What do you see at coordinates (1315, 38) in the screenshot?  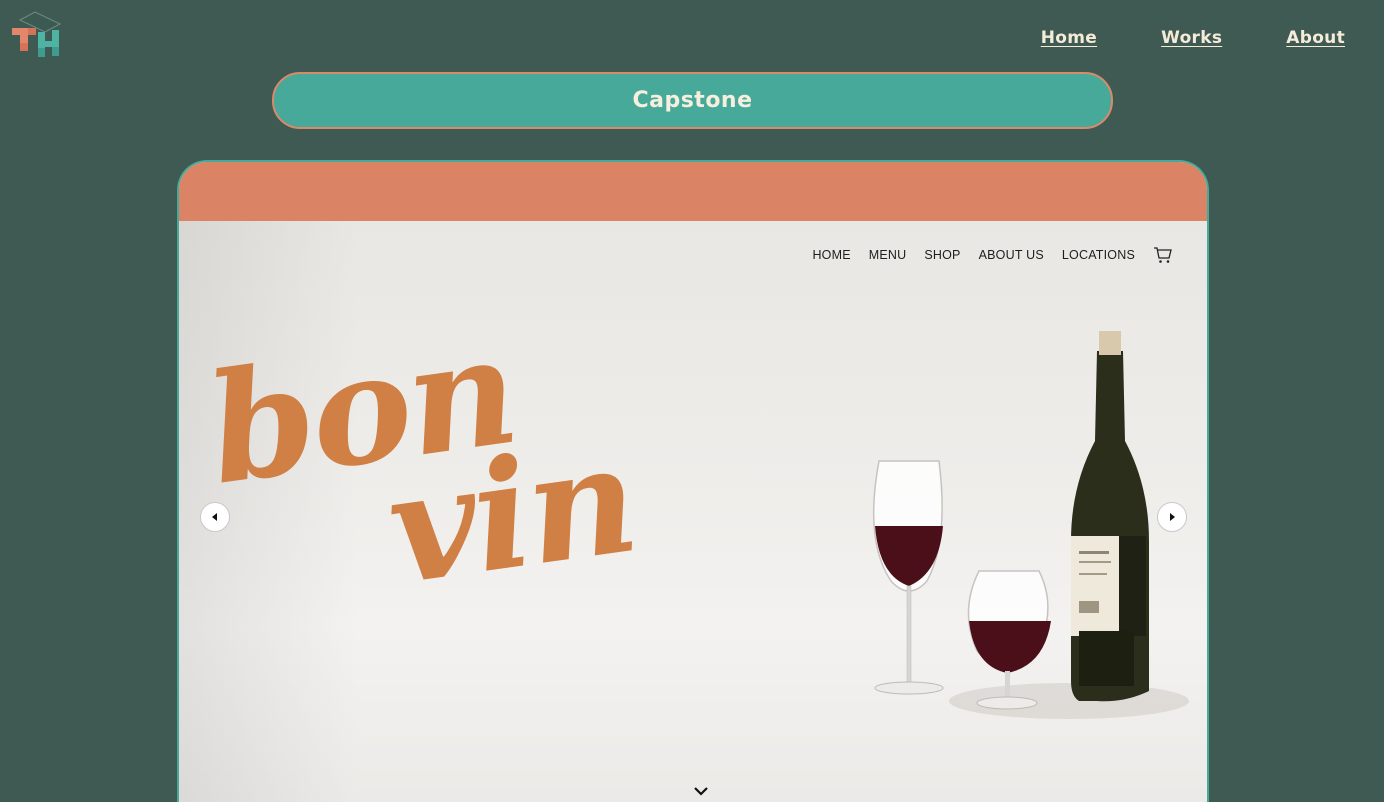 I see `nav-about-link: About` at bounding box center [1315, 38].